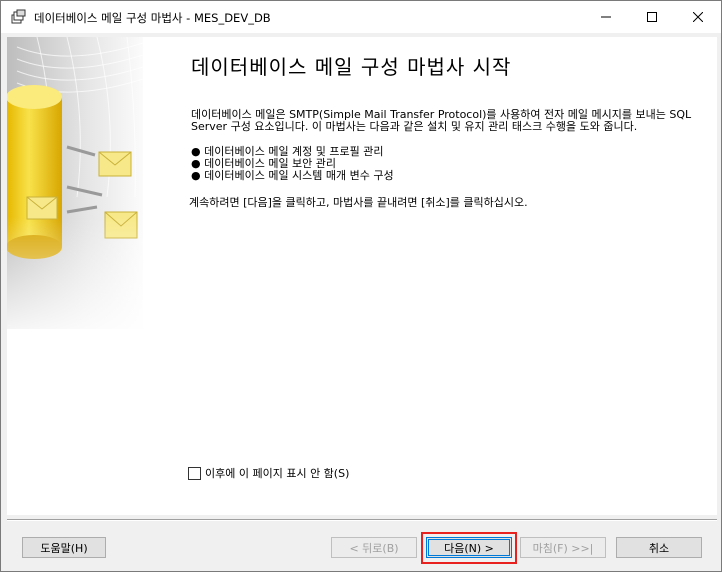 The image size is (722, 572). Describe the element at coordinates (361, 17) in the screenshot. I see `title-bar: 데이터베이스 메일 구성 마법사 - MES_DEV_DB` at that location.